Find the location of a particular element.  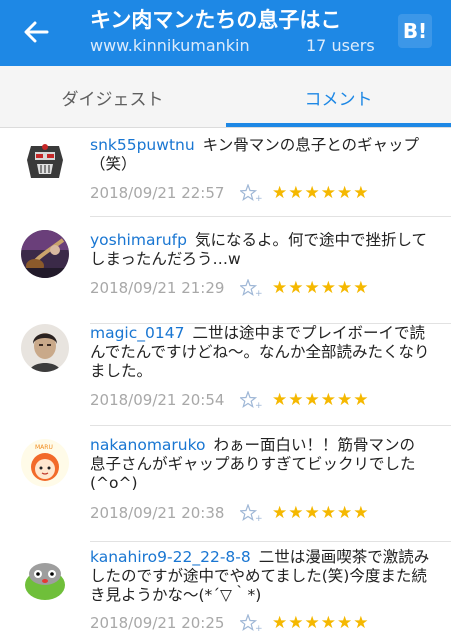

back-arrow-icon is located at coordinates (36, 32).